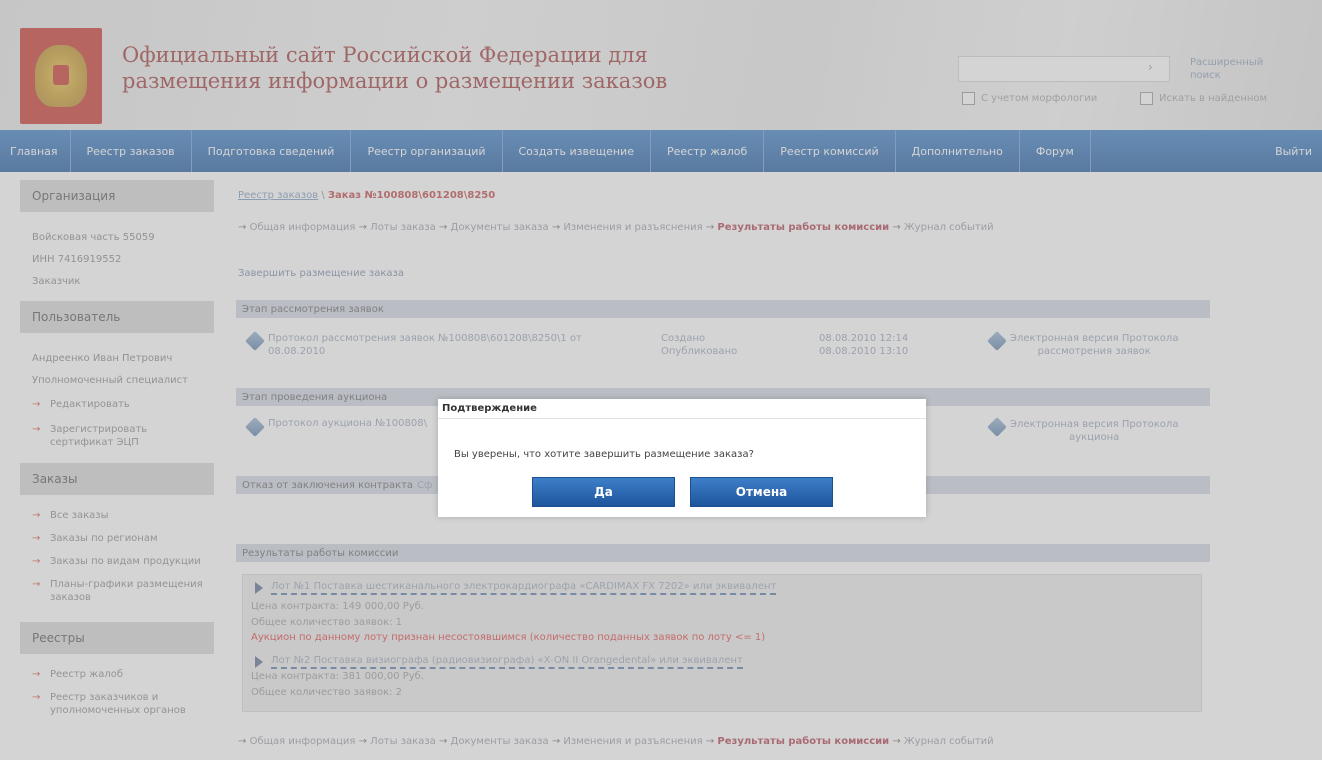 Image resolution: width=1322 pixels, height=760 pixels. Describe the element at coordinates (682, 409) in the screenshot. I see `dialog-title: Подтверждение` at that location.